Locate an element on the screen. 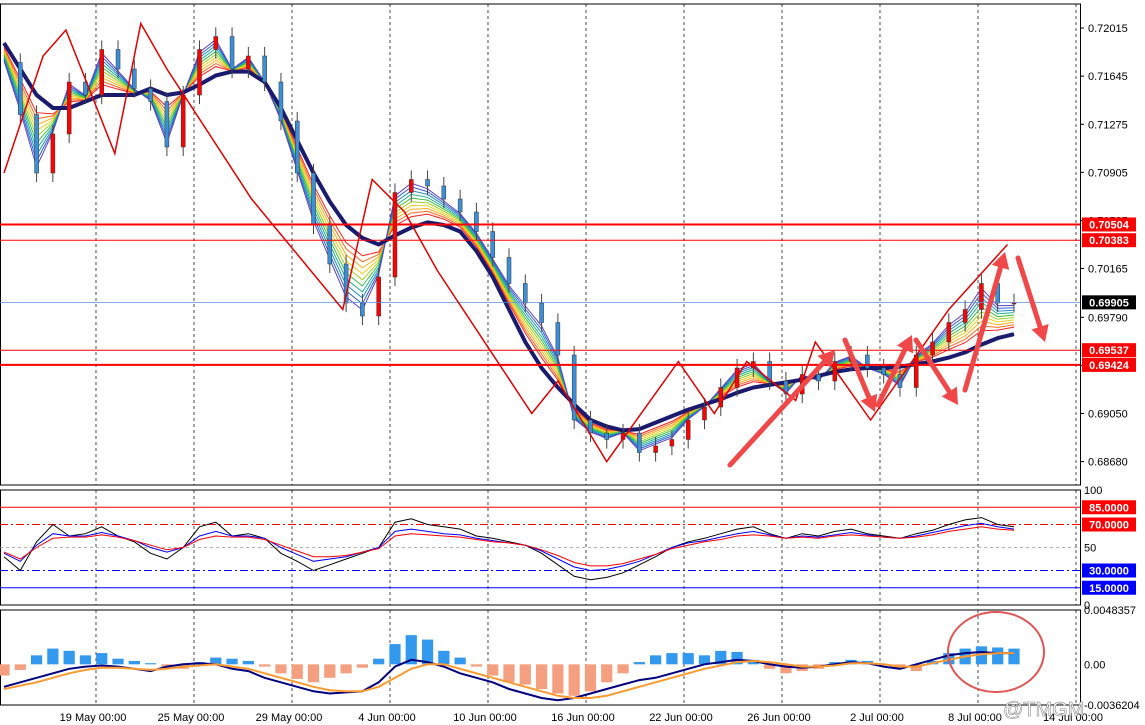  x-tick-label: 25 May 00:00 is located at coordinates (191, 718).